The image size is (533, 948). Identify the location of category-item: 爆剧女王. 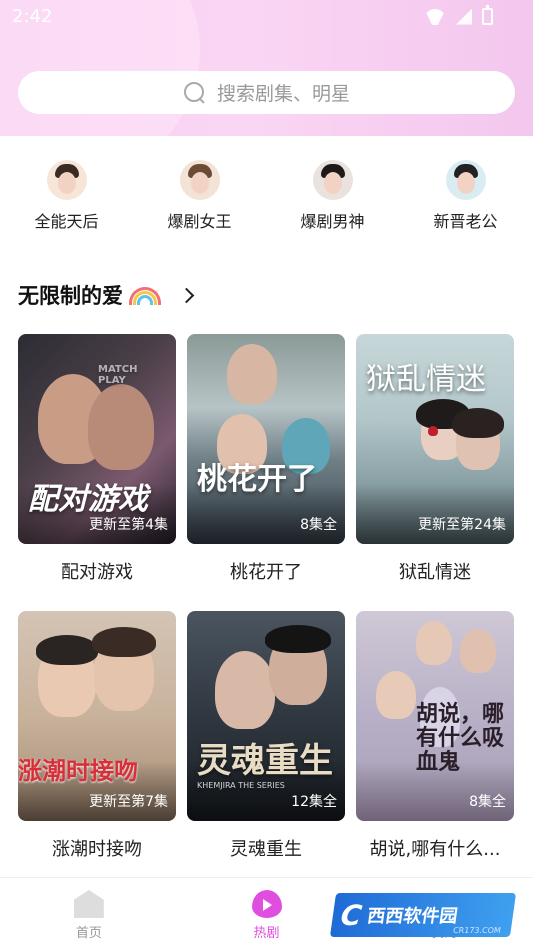
(199, 196).